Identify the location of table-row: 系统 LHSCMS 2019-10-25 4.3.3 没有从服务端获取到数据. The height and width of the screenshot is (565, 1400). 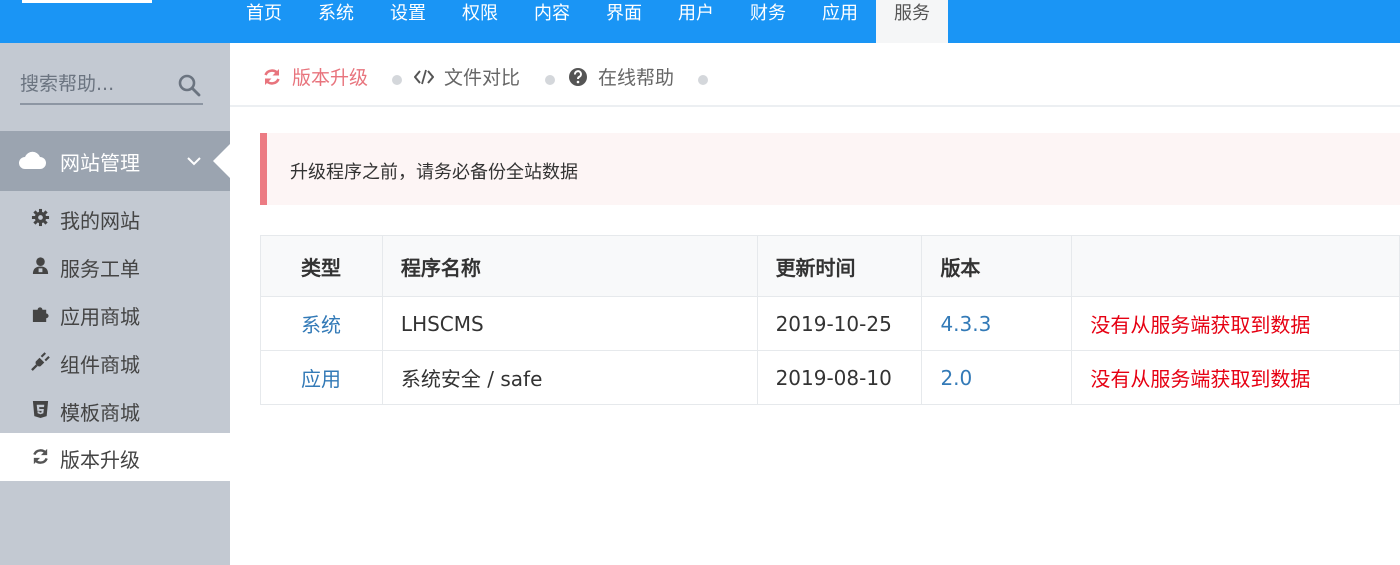
(830, 323).